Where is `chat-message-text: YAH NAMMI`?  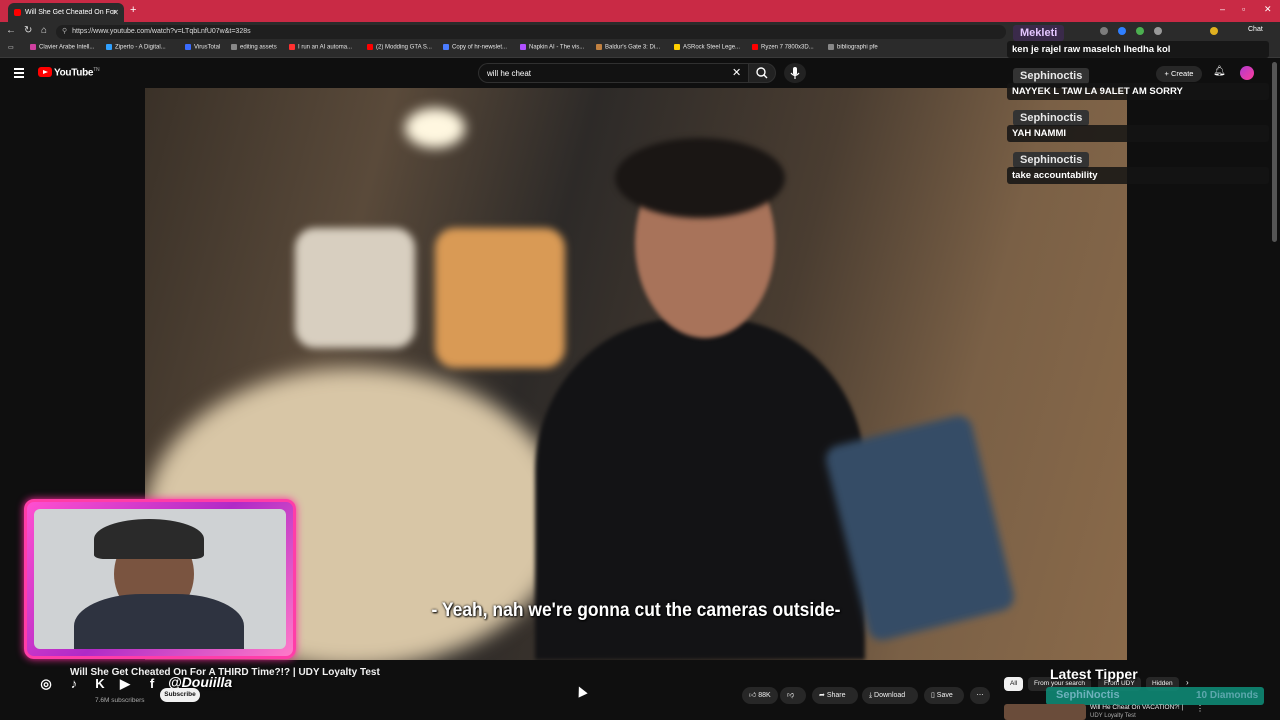 chat-message-text: YAH NAMMI is located at coordinates (1138, 133).